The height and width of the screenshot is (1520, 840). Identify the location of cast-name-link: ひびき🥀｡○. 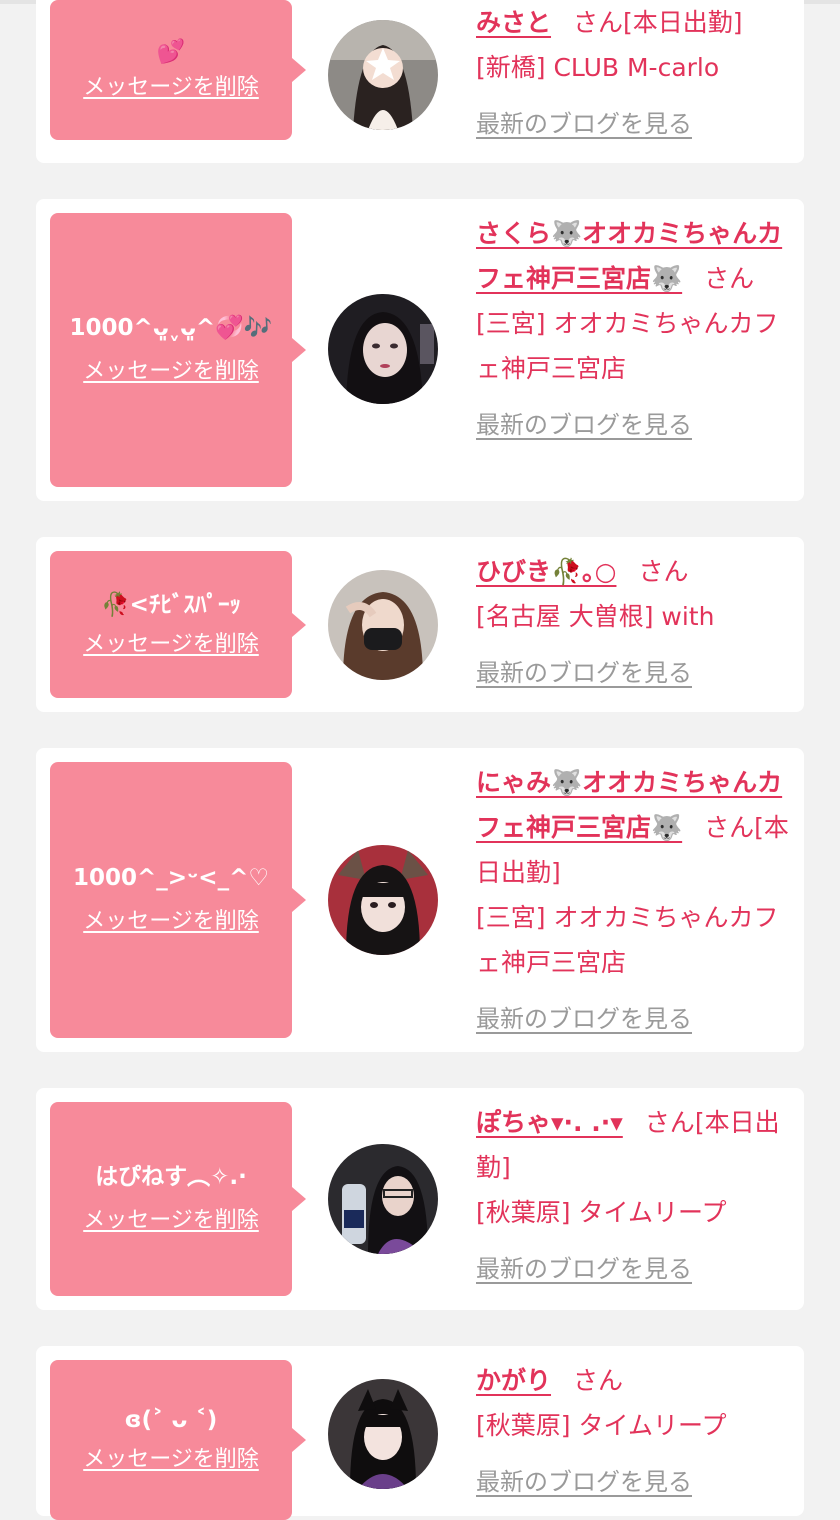
(546, 571).